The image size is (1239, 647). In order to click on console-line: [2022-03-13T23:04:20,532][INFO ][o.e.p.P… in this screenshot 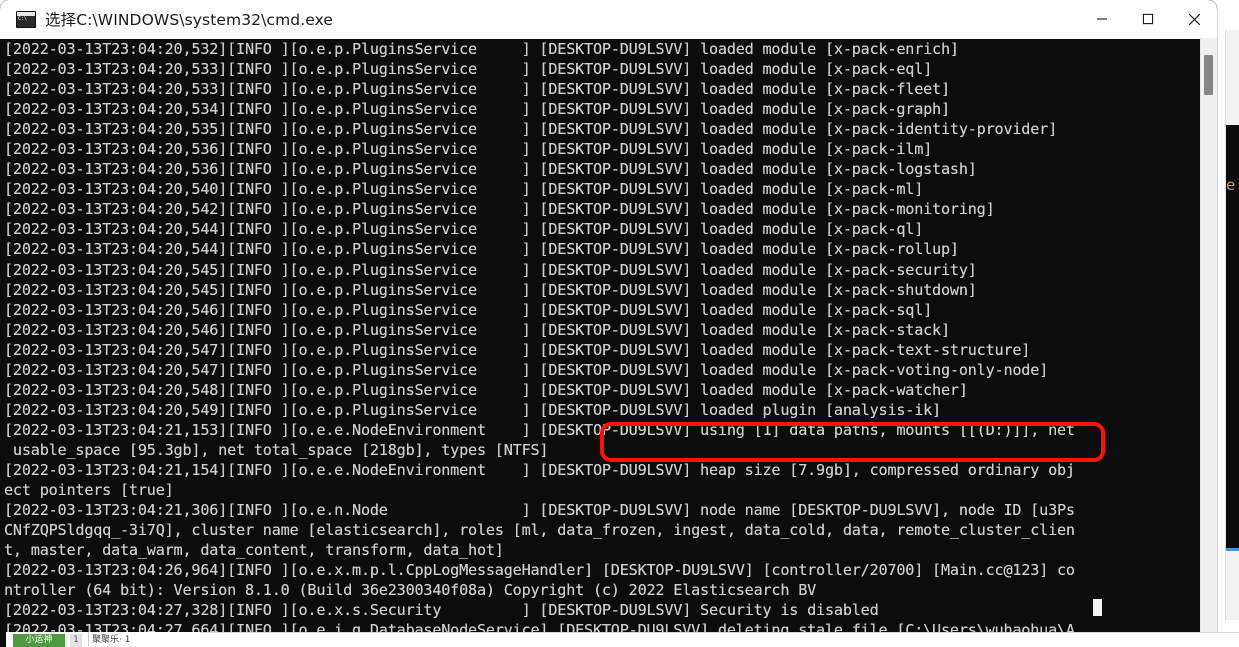, I will do `click(481, 49)`.